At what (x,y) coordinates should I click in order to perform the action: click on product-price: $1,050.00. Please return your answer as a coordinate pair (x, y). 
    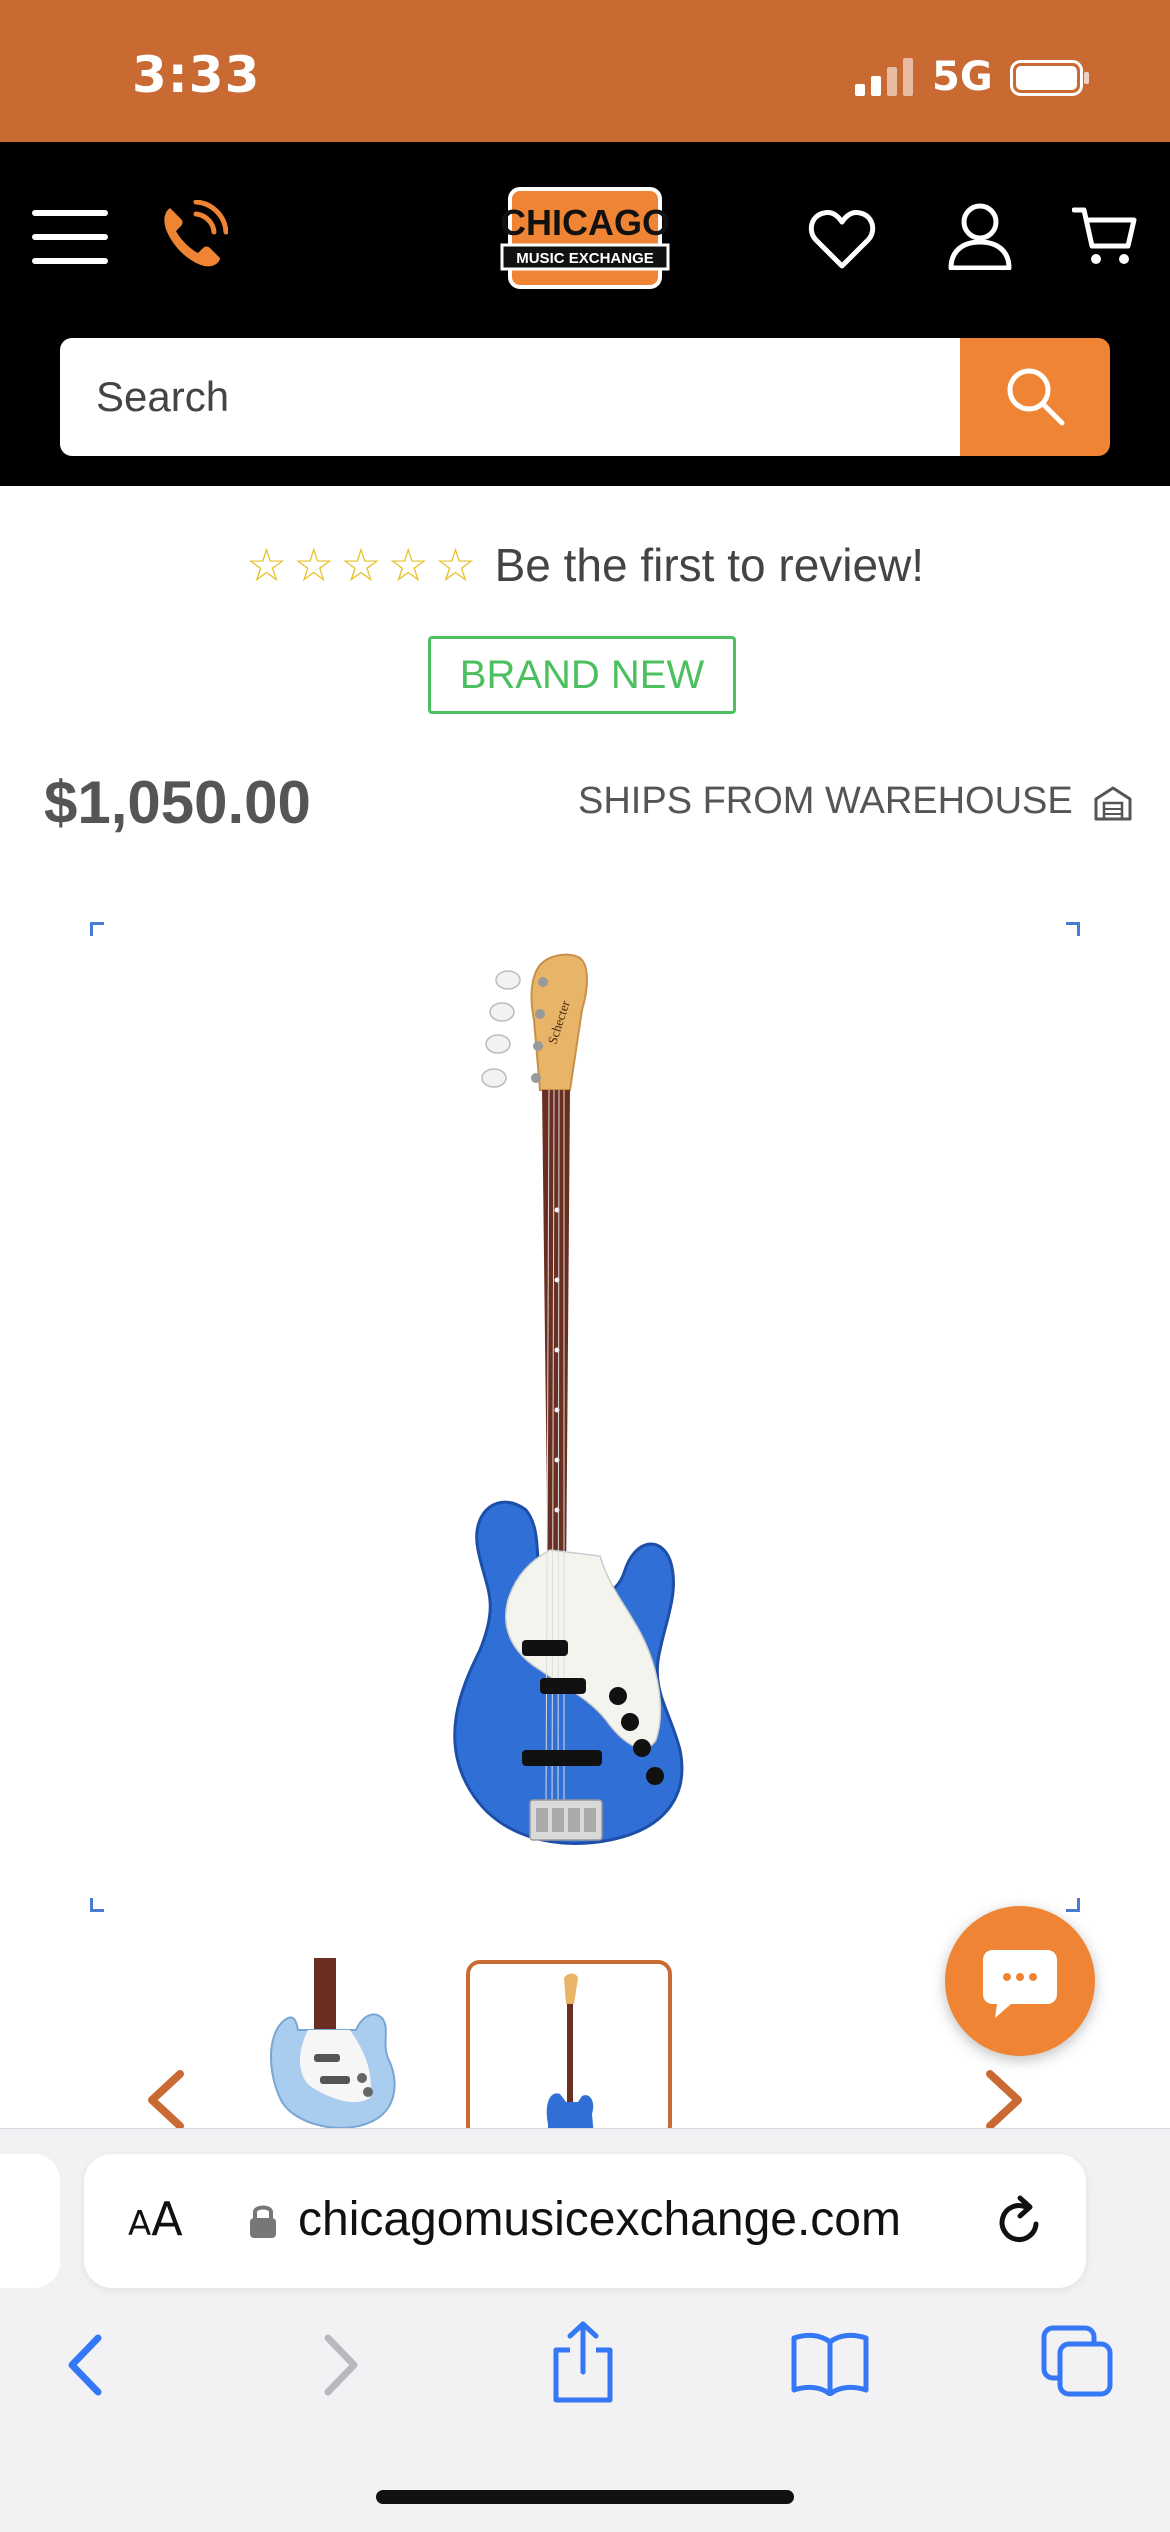
    Looking at the image, I should click on (177, 802).